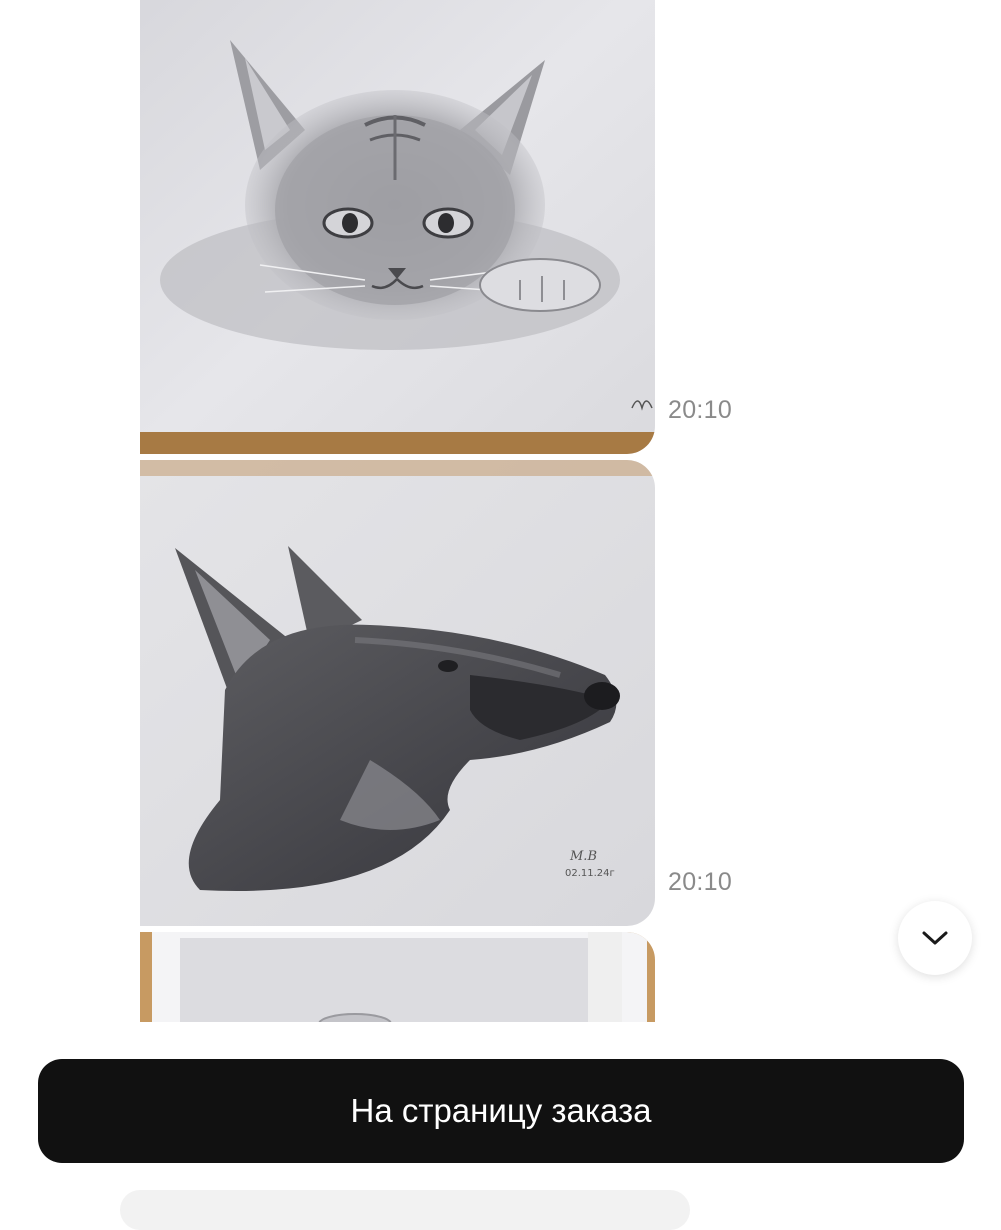 The height and width of the screenshot is (1230, 1001). Describe the element at coordinates (405, 1210) in the screenshot. I see `secondary-action-pill` at that location.